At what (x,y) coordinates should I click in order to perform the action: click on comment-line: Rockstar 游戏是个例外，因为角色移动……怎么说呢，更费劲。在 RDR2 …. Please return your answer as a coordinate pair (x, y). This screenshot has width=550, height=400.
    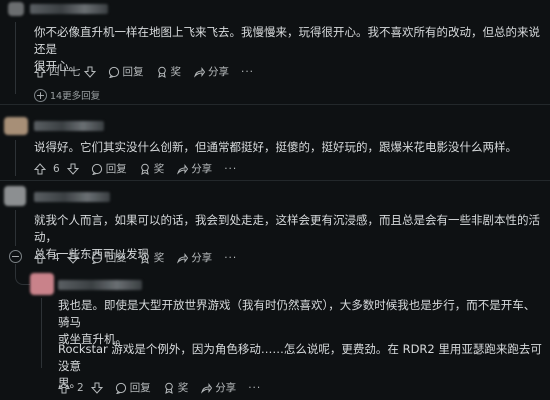
    Looking at the image, I should click on (300, 357).